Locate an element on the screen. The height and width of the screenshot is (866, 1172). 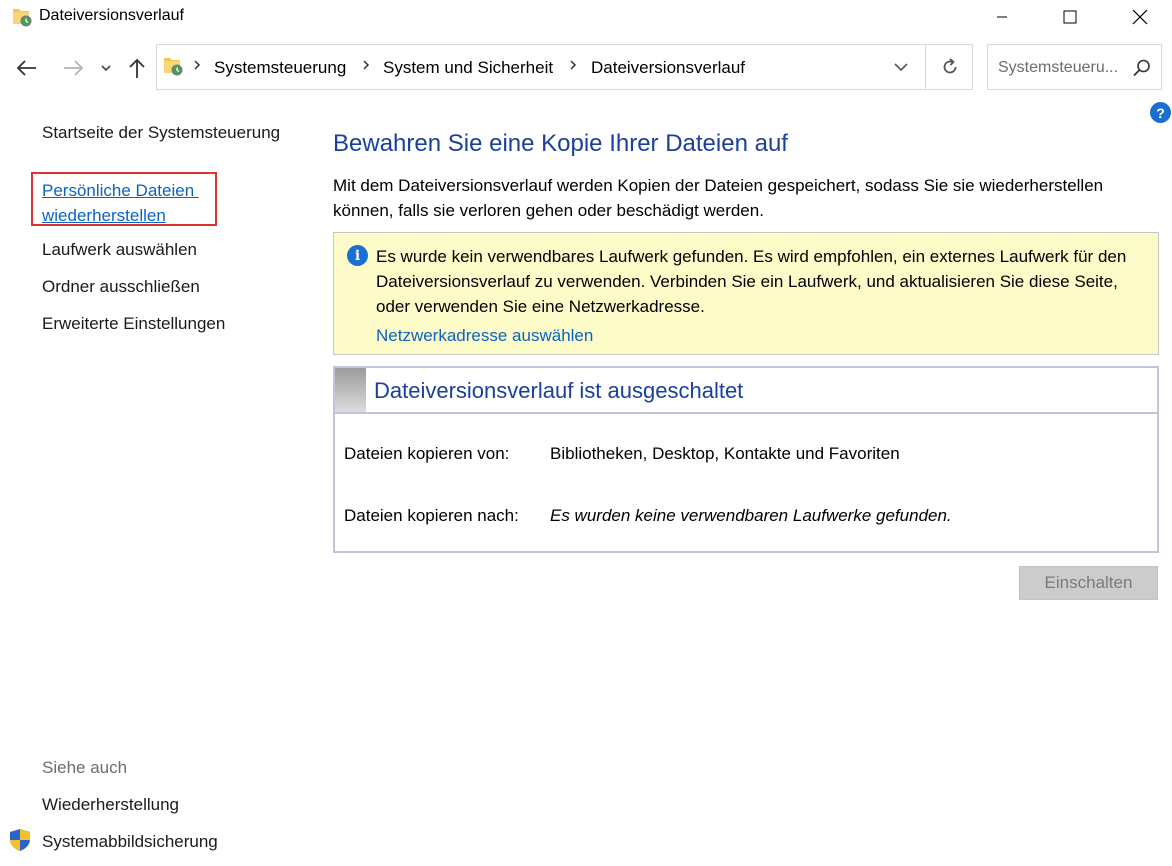
refresh-icon is located at coordinates (949, 66).